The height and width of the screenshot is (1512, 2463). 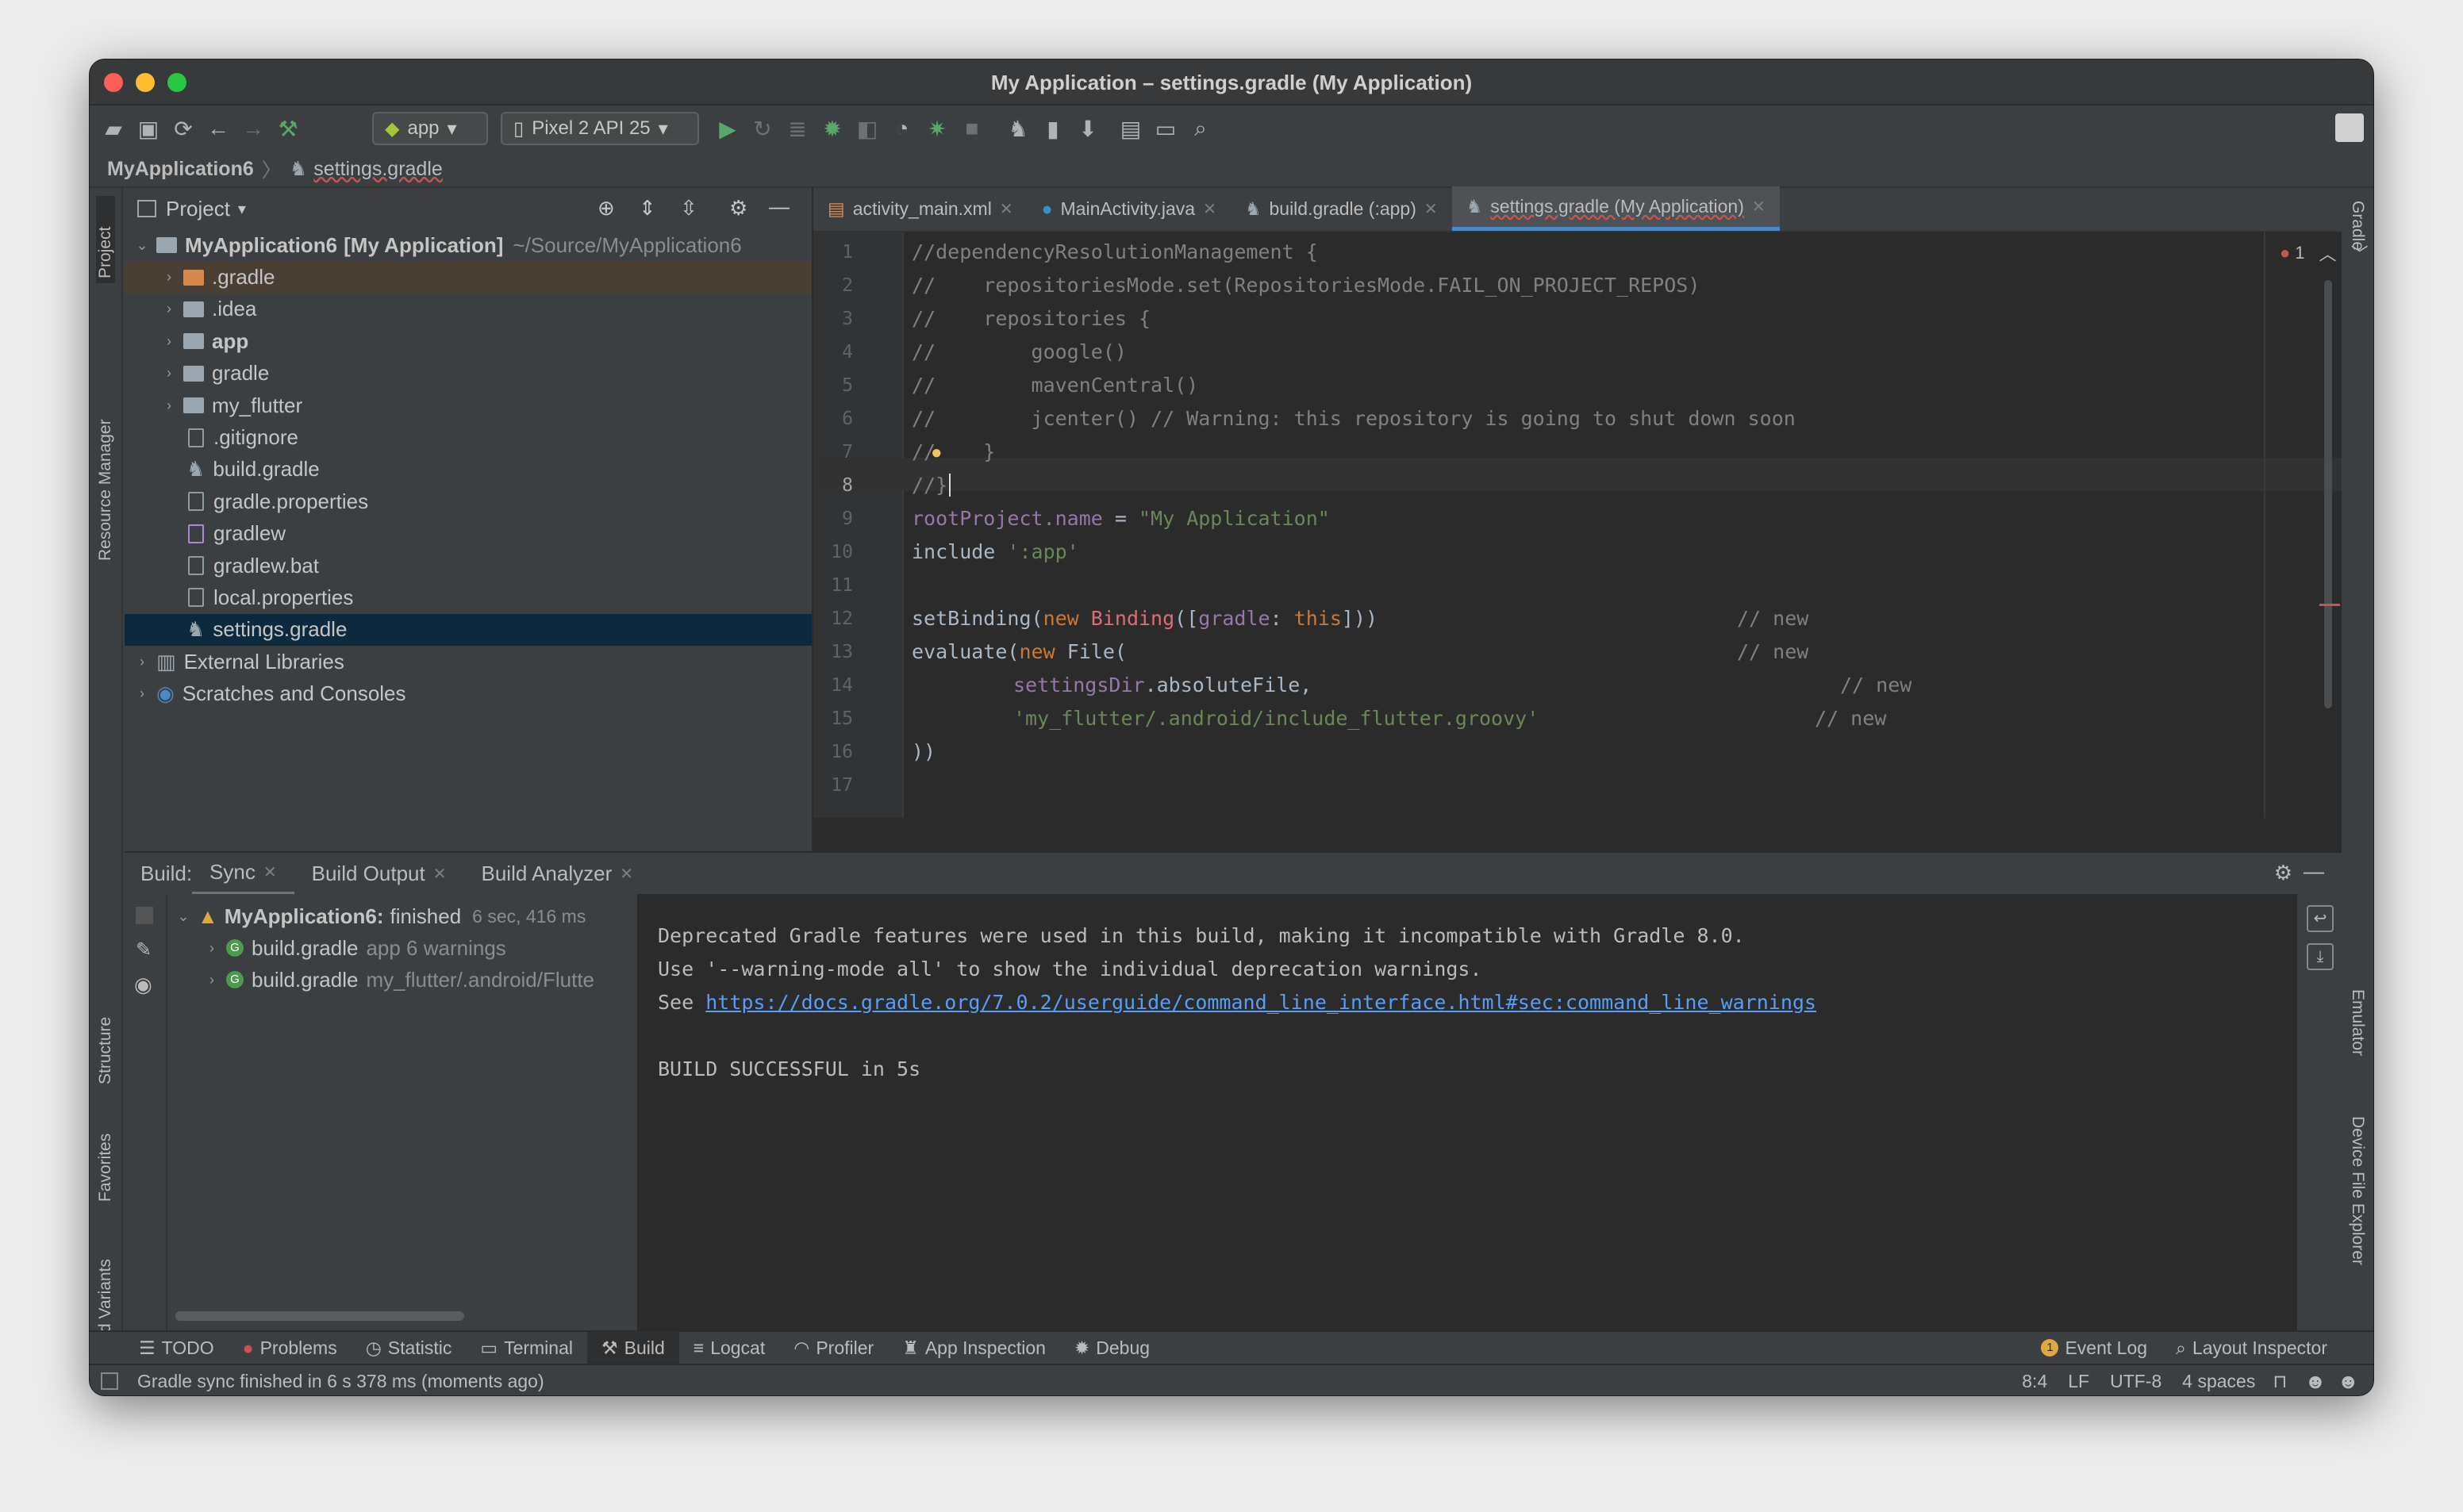 I want to click on search-icon: ⌕, so click(x=1200, y=129).